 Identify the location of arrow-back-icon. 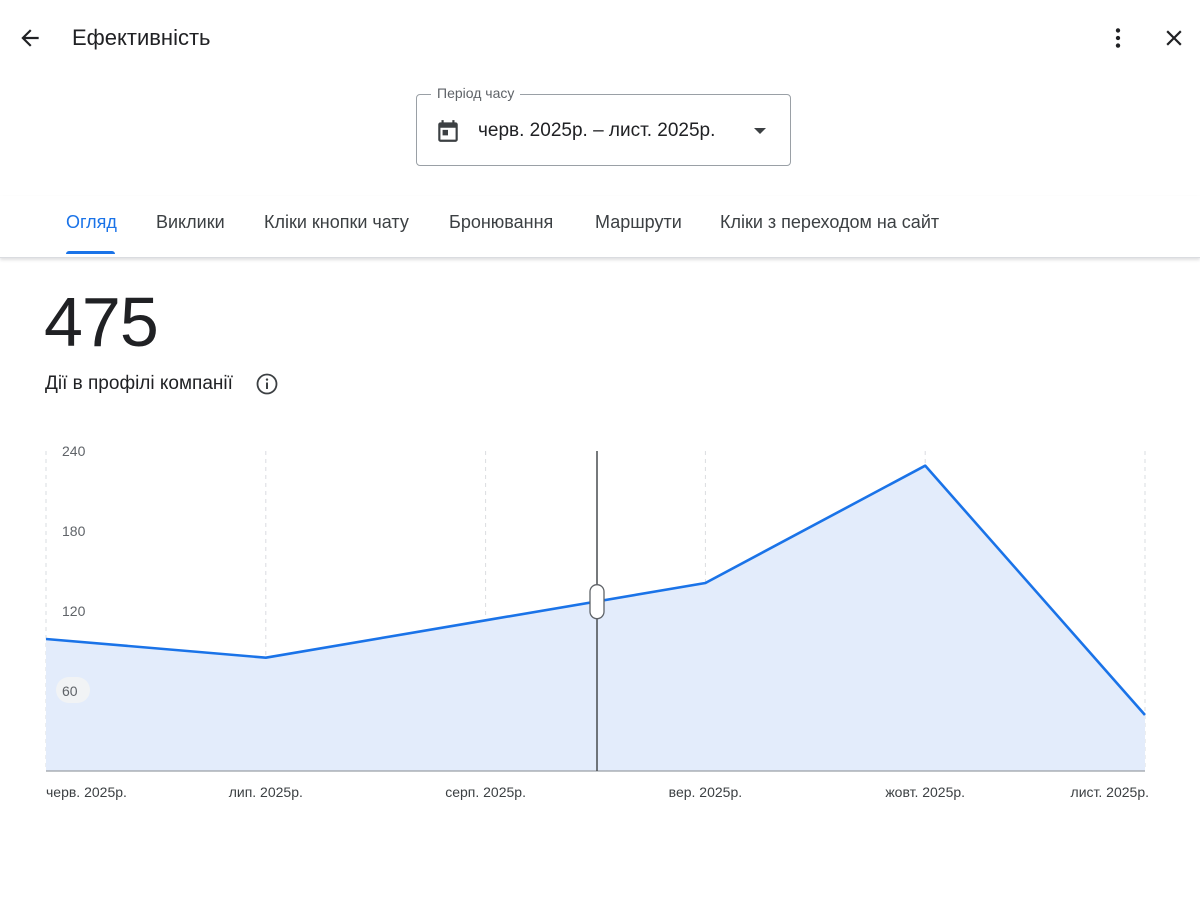
(30, 38).